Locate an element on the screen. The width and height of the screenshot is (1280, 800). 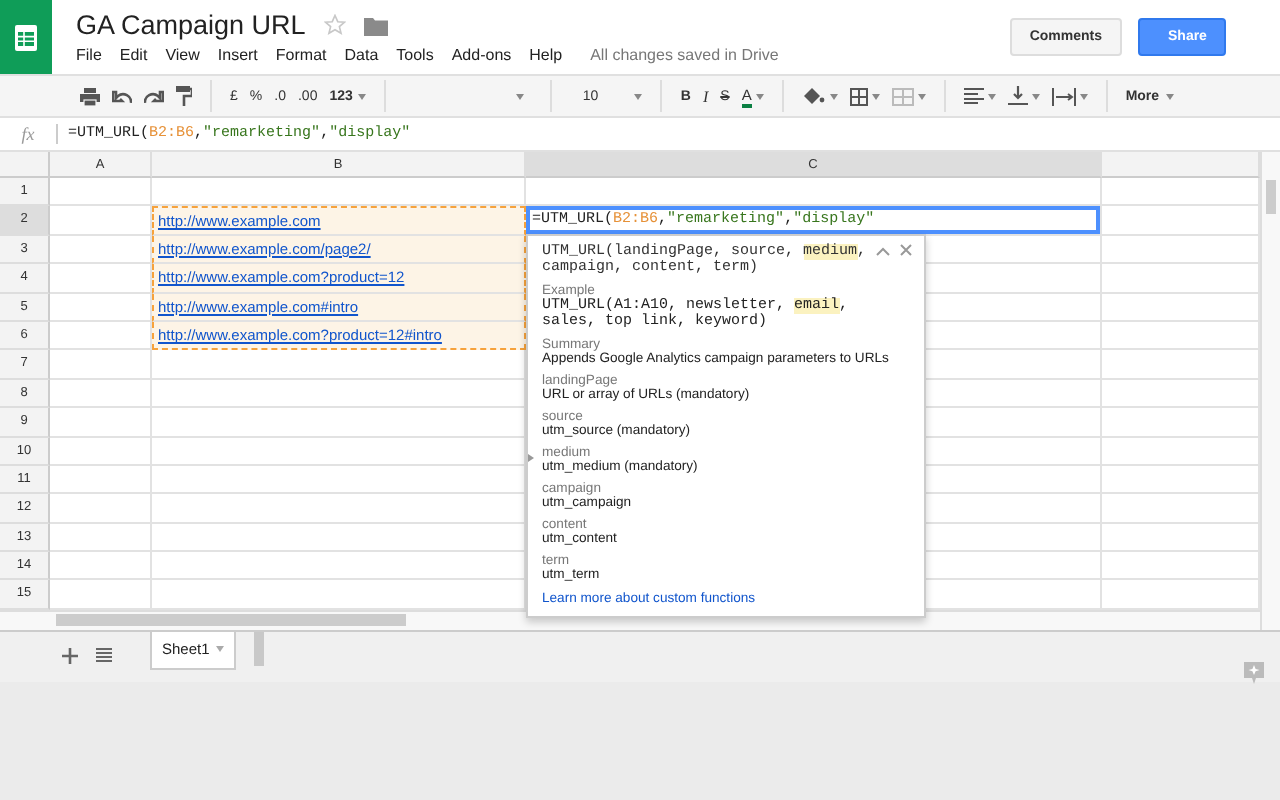
menu-item: Data is located at coordinates (361, 55).